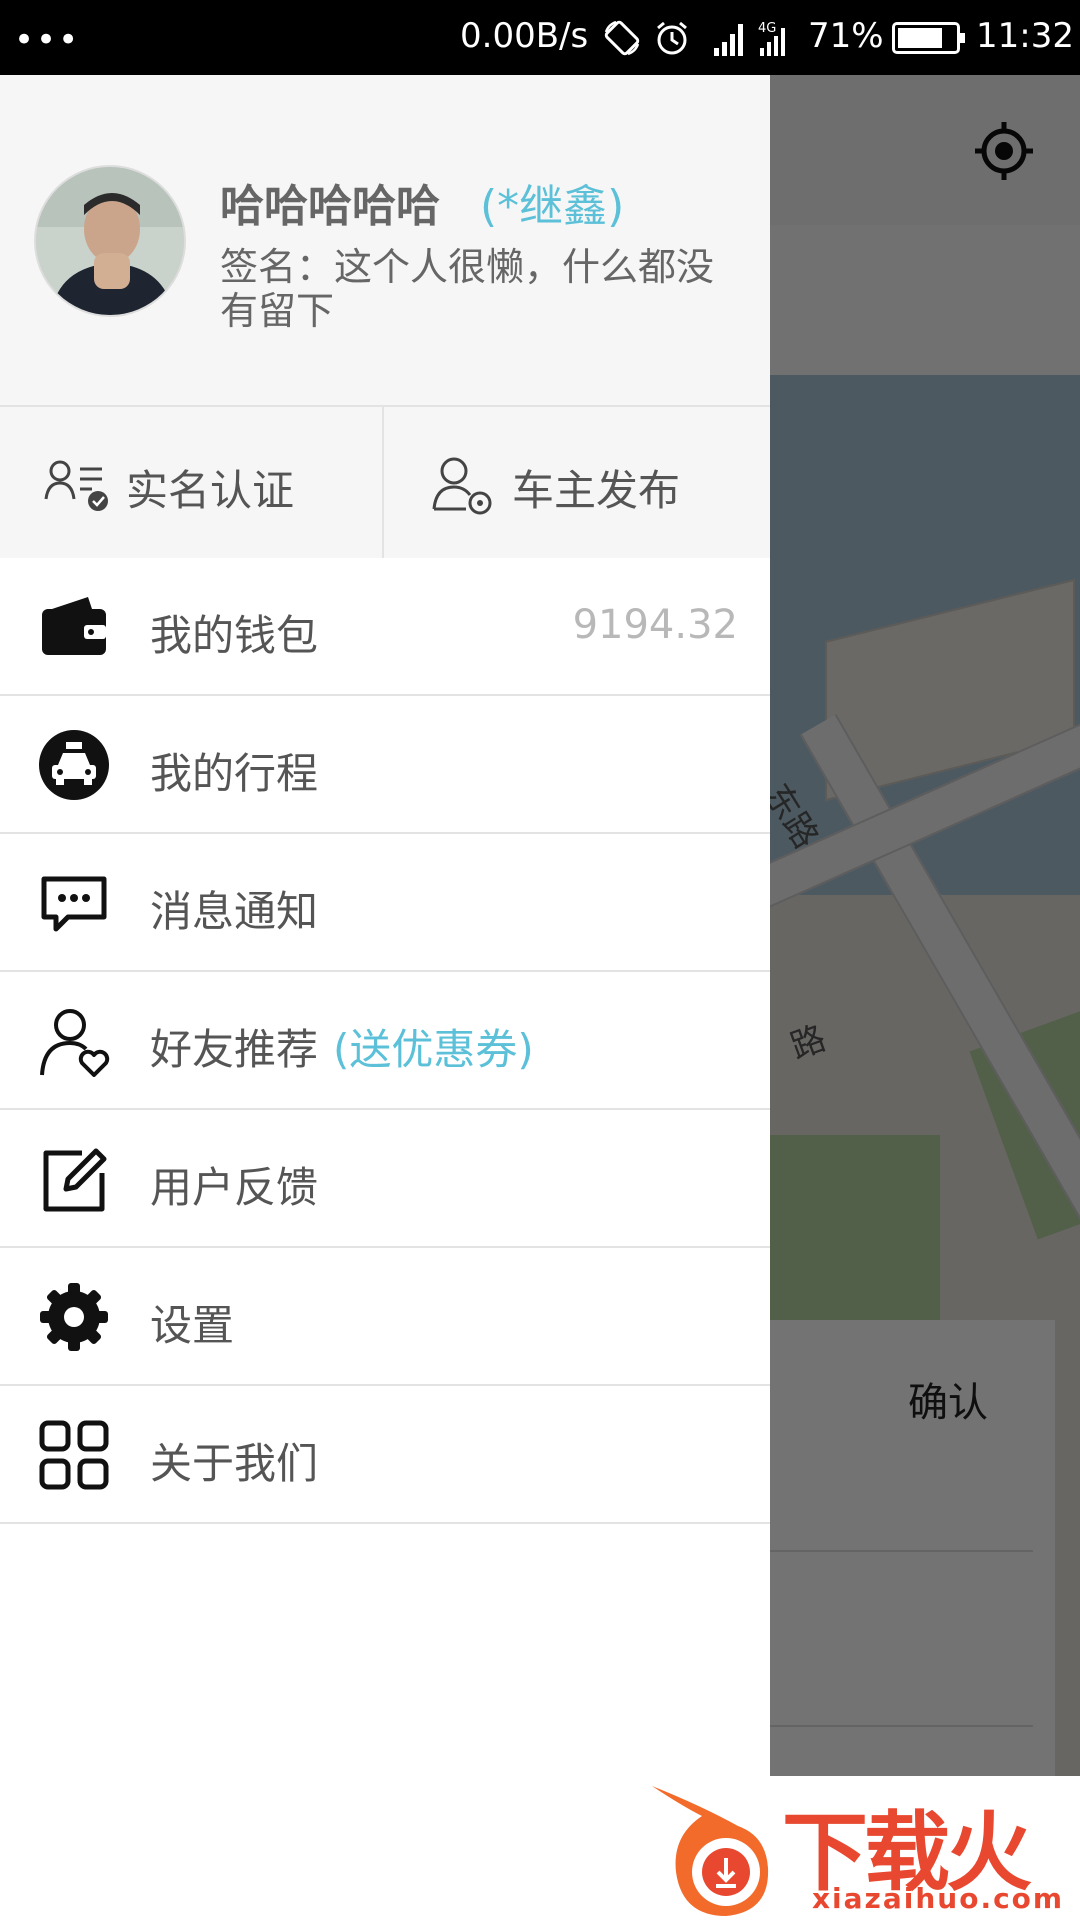 The width and height of the screenshot is (1080, 1920). What do you see at coordinates (210, 490) in the screenshot?
I see `quick-action-label: 实名认证` at bounding box center [210, 490].